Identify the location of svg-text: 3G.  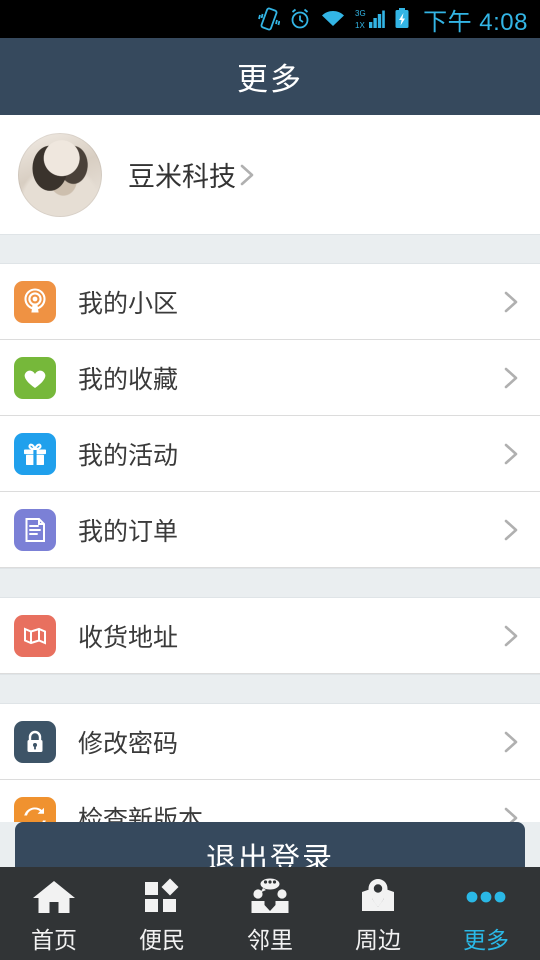
(360, 13).